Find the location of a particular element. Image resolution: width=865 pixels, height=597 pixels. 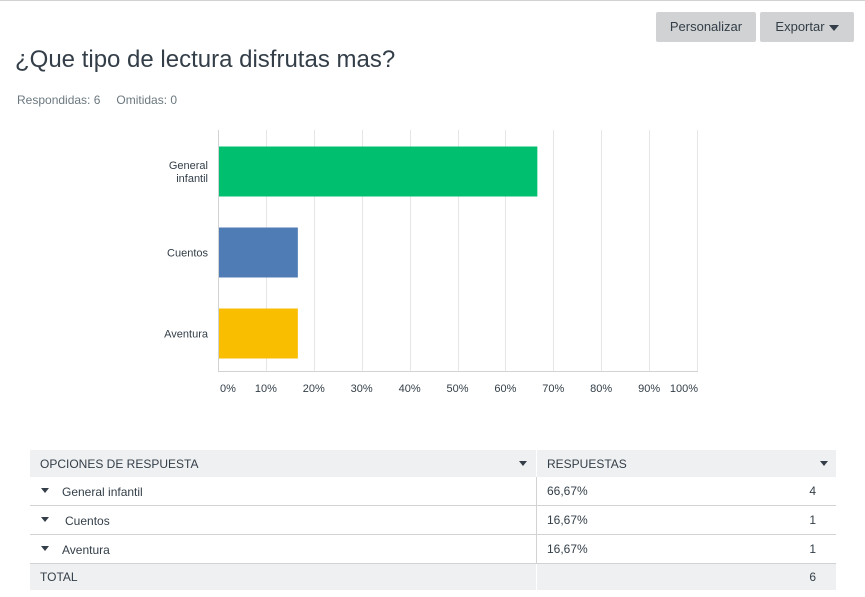

table-total-row: TOTAL 6 is located at coordinates (433, 577).